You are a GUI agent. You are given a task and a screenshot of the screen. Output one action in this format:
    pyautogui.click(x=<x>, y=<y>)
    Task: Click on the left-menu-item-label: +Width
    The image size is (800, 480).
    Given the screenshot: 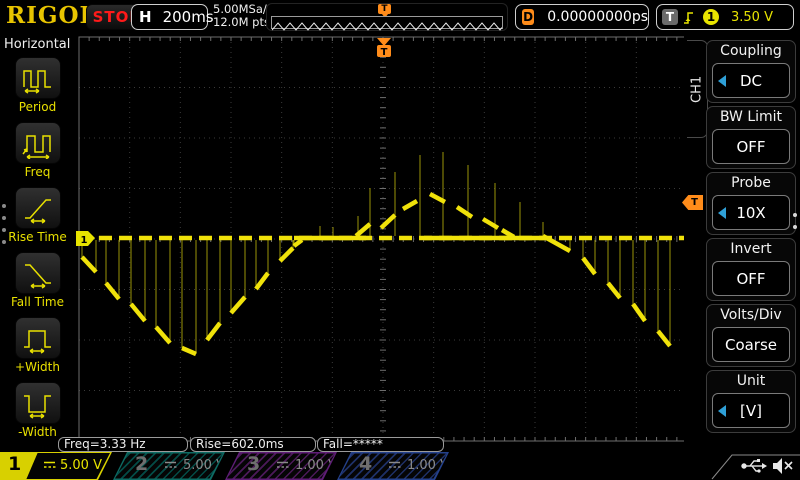 What is the action you would take?
    pyautogui.click(x=37, y=367)
    